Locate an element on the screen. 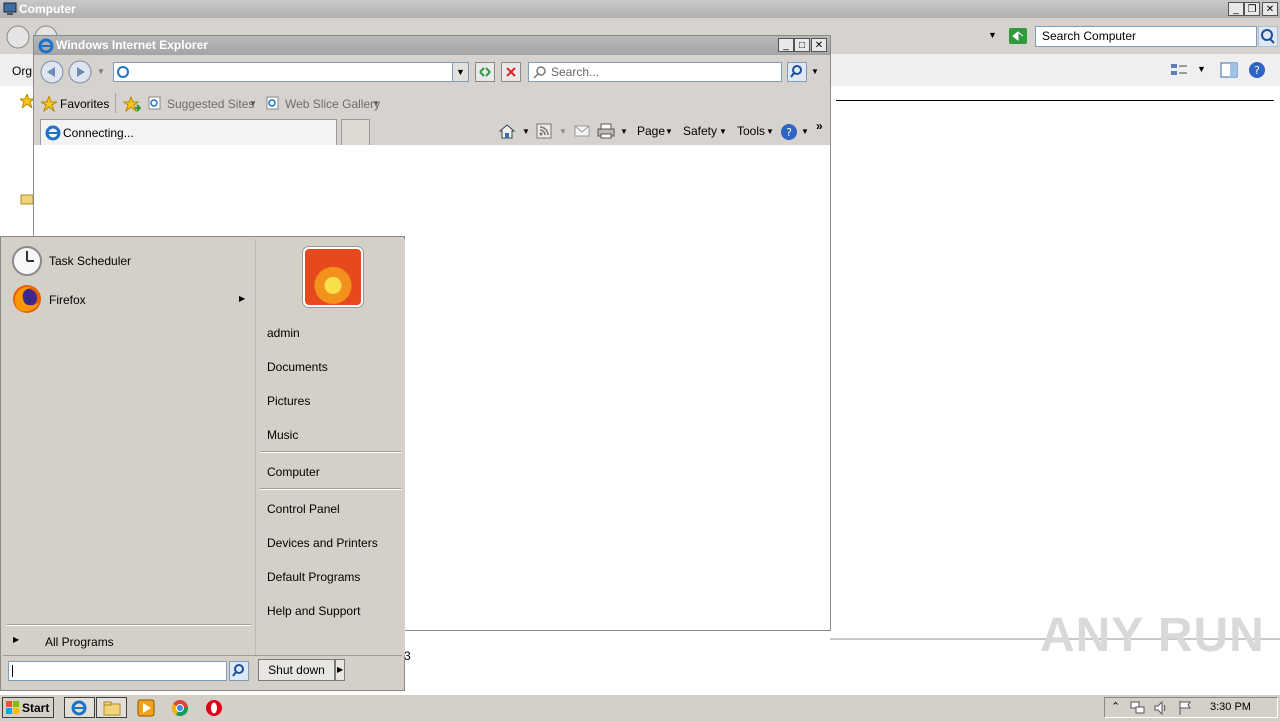 This screenshot has height=721, width=1280. shutdown-options-button: ▶ is located at coordinates (340, 670).